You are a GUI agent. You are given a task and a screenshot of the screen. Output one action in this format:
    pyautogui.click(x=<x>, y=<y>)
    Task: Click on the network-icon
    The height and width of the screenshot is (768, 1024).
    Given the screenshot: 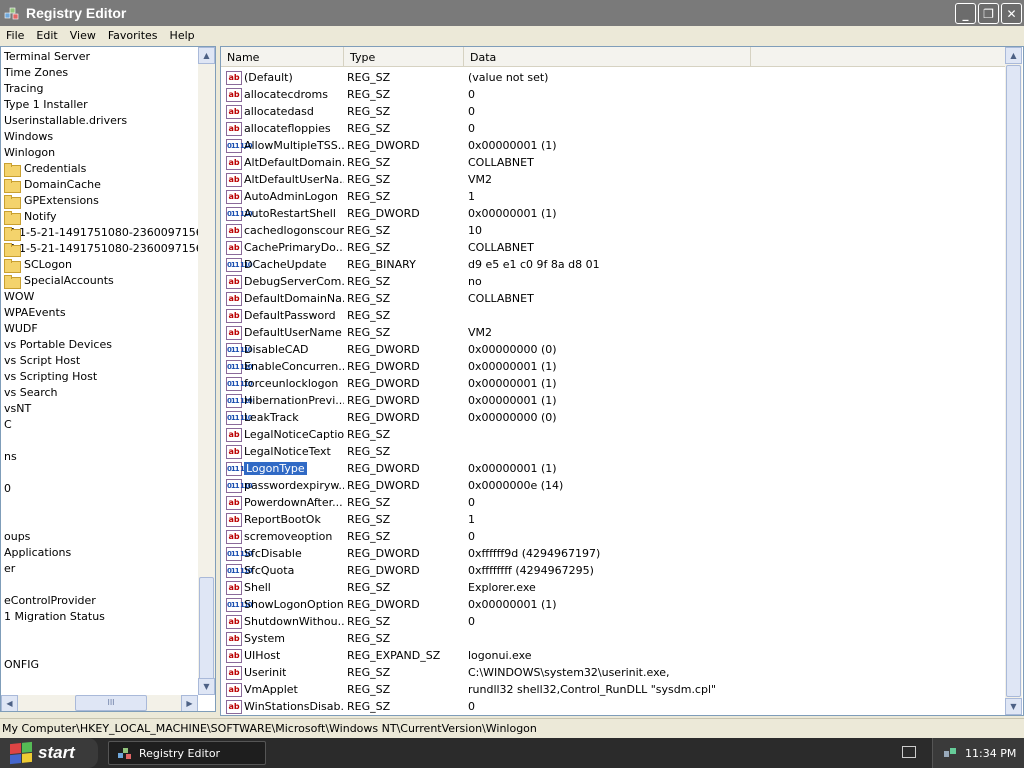 What is the action you would take?
    pyautogui.click(x=950, y=753)
    